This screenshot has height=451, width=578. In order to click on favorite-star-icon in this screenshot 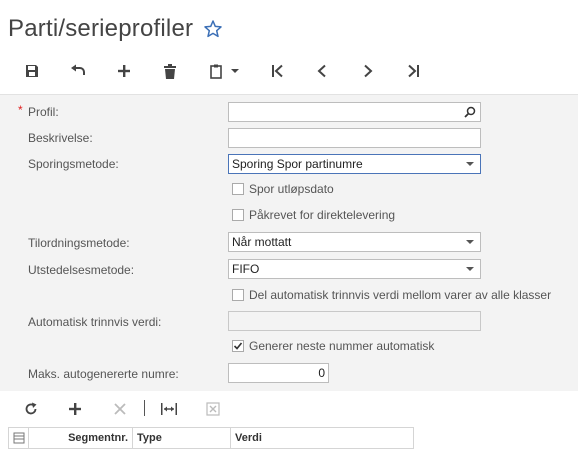, I will do `click(213, 29)`.